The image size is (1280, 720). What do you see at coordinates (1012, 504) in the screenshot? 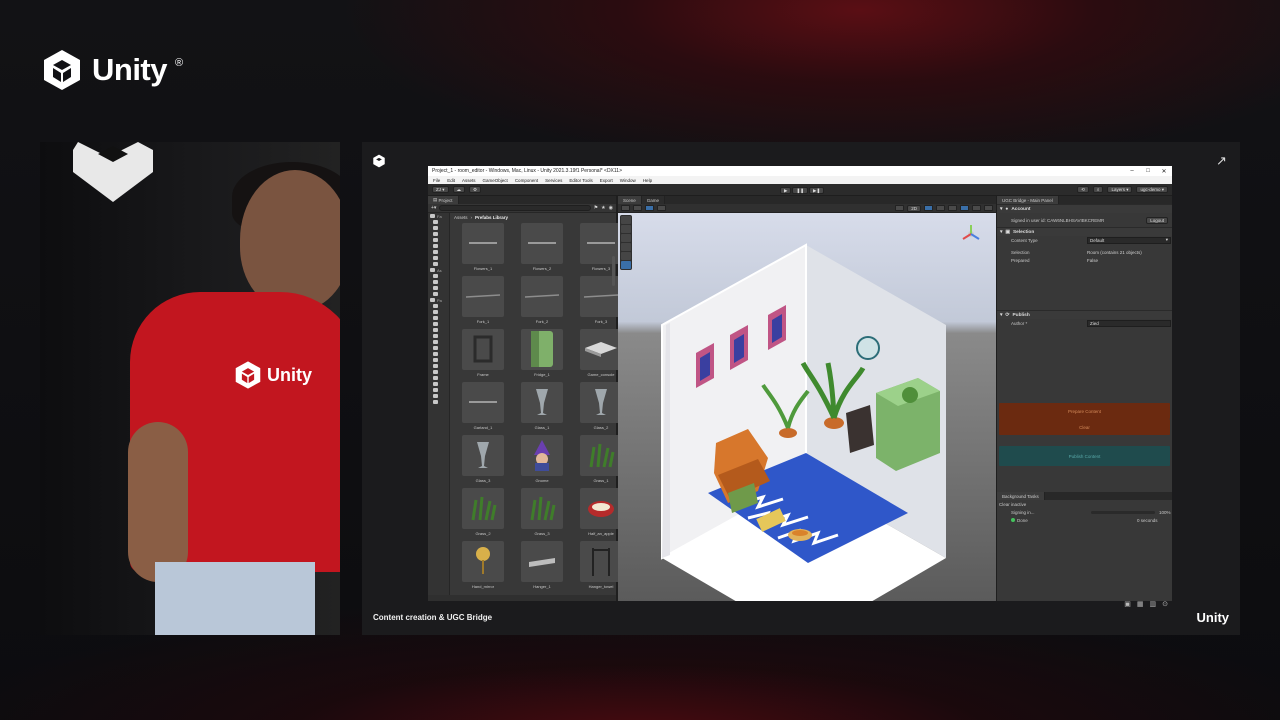
I see `clear-inactive-link: Clear inactive` at bounding box center [1012, 504].